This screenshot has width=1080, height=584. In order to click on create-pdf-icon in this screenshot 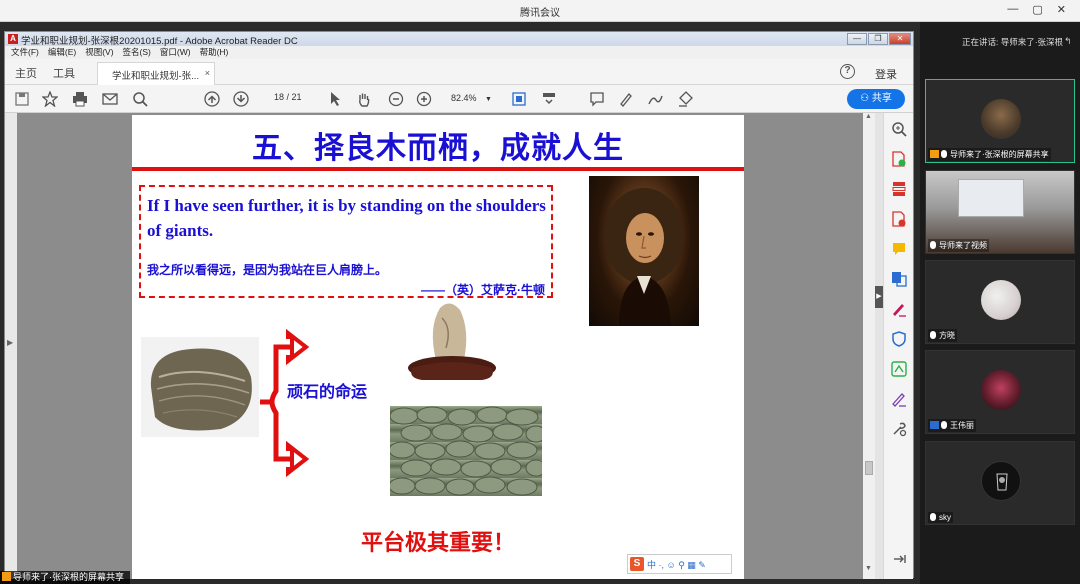, I will do `click(899, 159)`.